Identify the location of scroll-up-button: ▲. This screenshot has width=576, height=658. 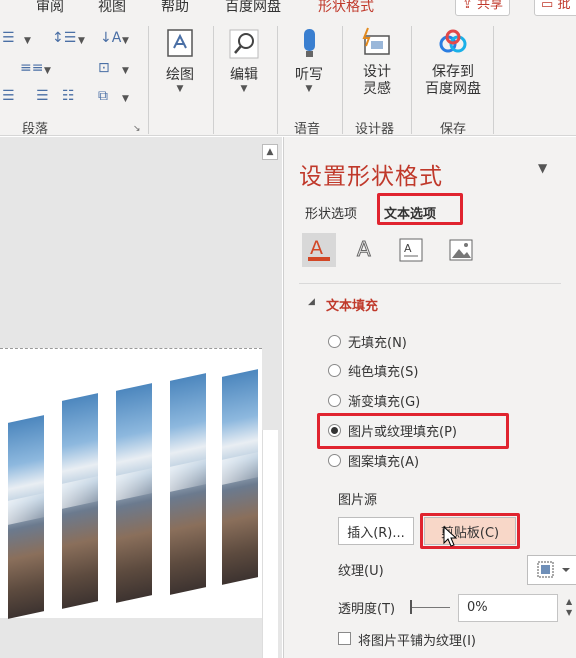
(270, 152).